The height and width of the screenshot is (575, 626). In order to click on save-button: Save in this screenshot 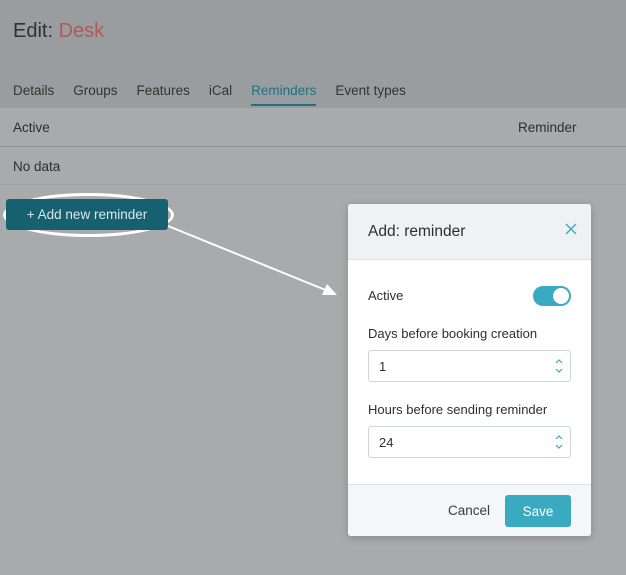, I will do `click(538, 511)`.